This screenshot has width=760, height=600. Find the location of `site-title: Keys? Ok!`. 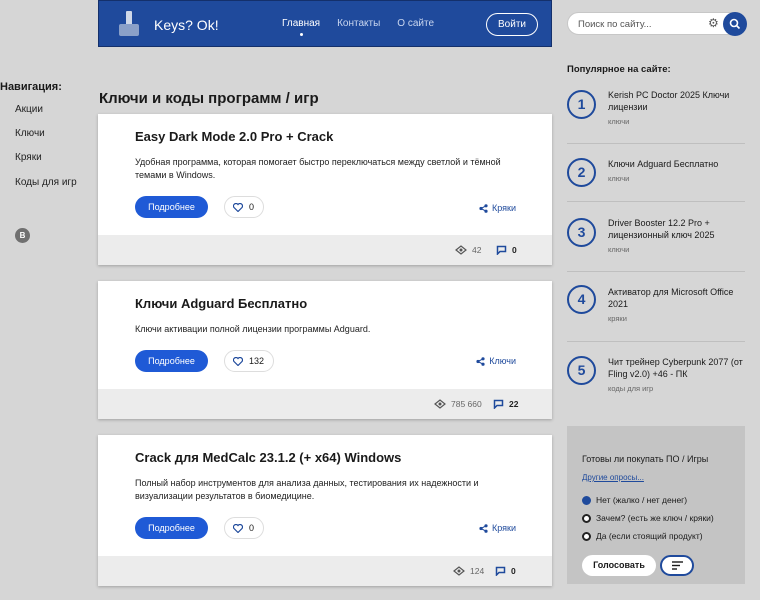

site-title: Keys? Ok! is located at coordinates (186, 25).